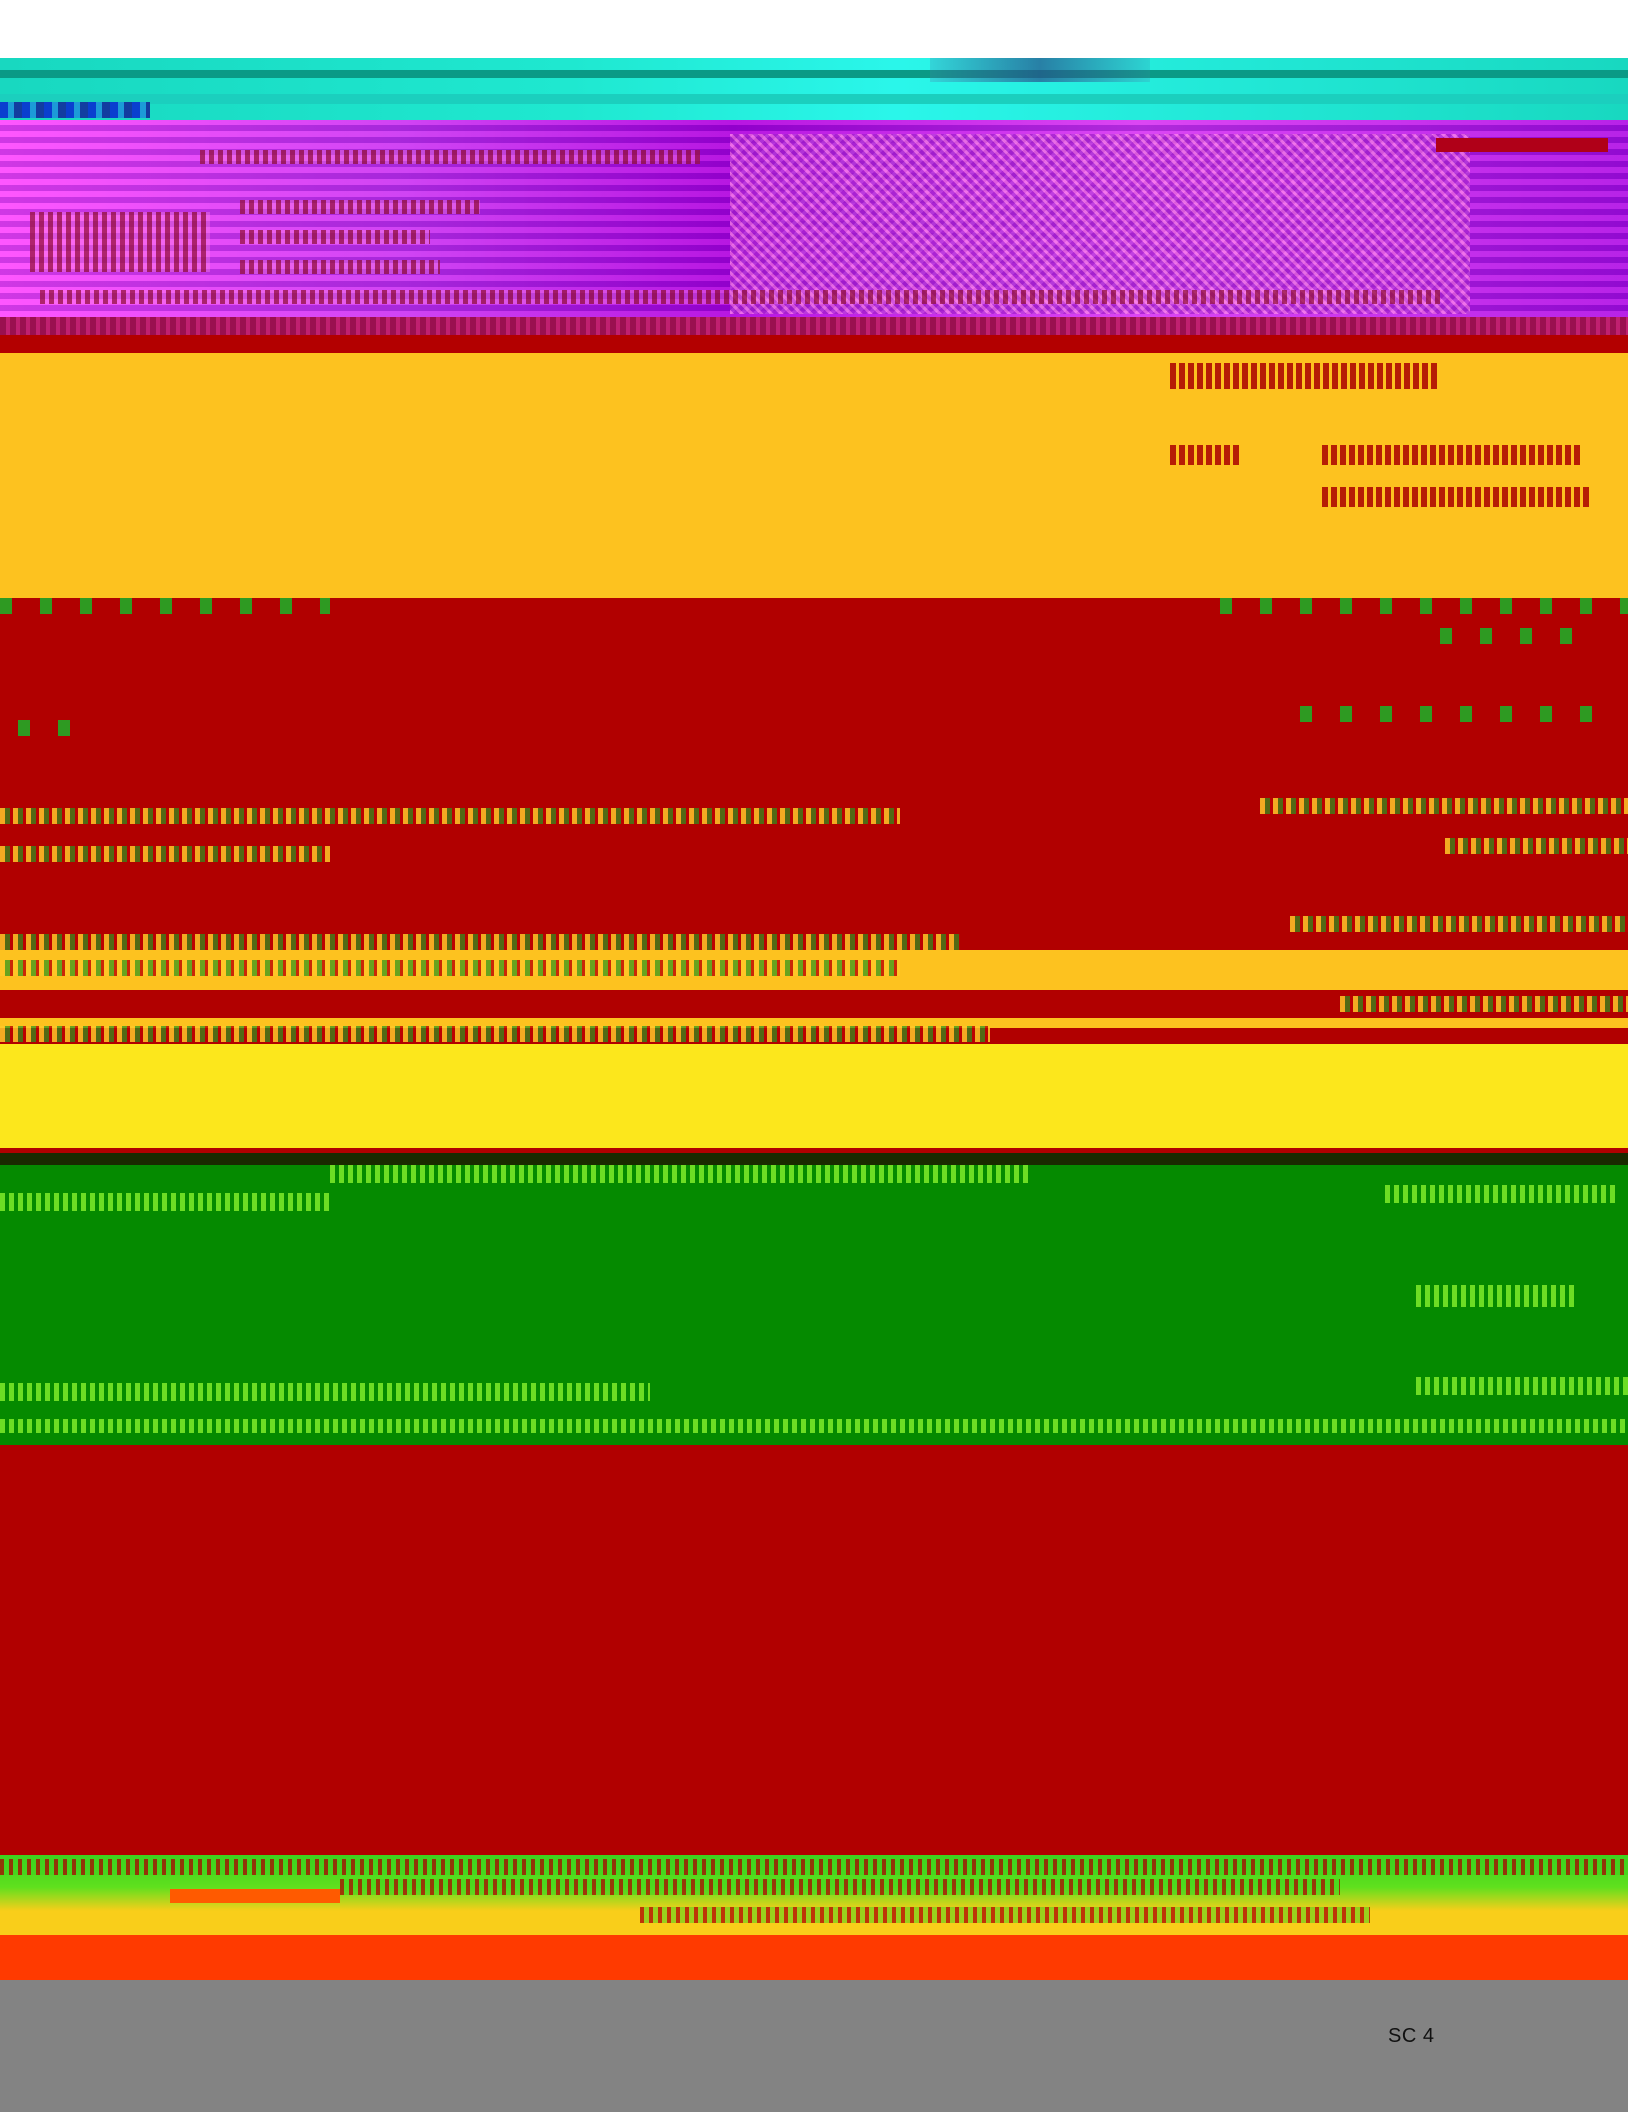 The image size is (1628, 2112). I want to click on bright-yellow-block, so click(814, 1096).